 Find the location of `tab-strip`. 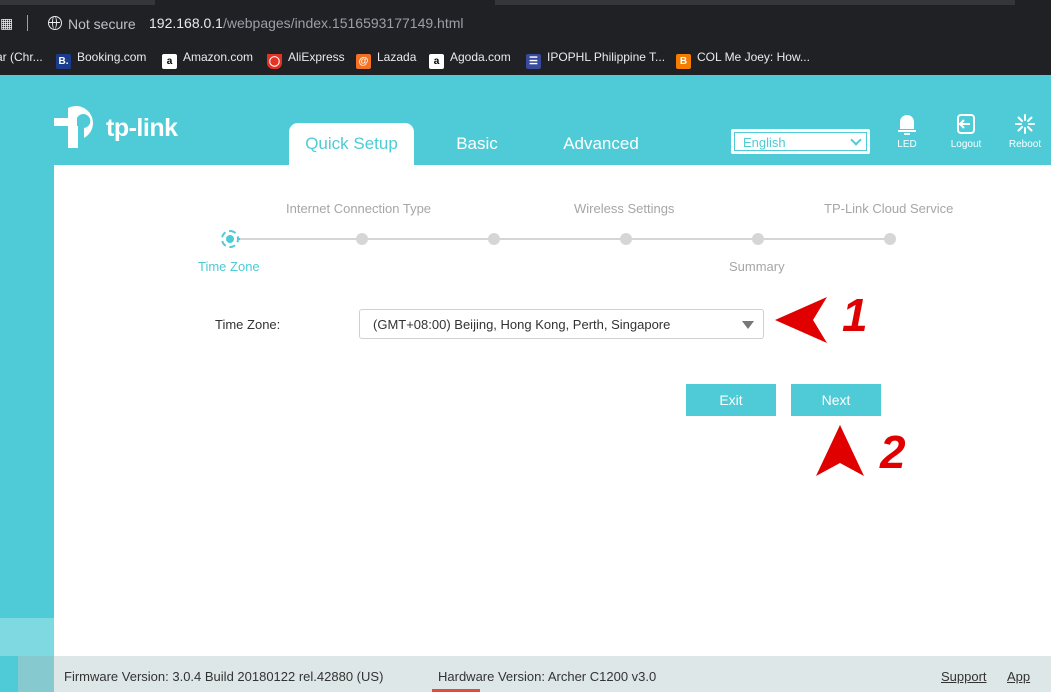

tab-strip is located at coordinates (525, 2).